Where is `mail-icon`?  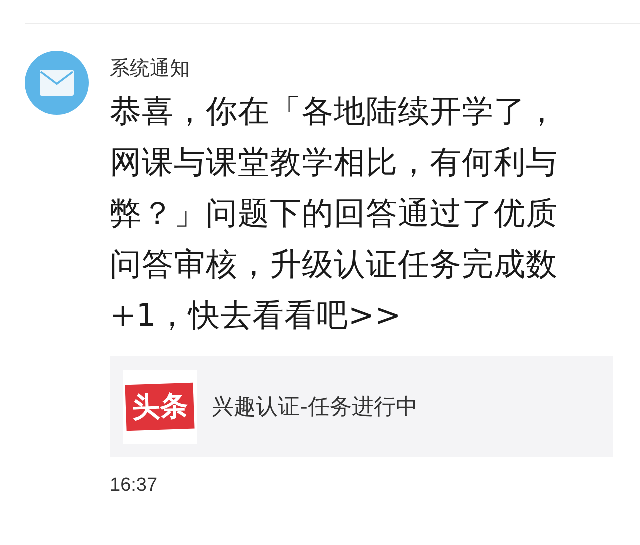 mail-icon is located at coordinates (57, 83).